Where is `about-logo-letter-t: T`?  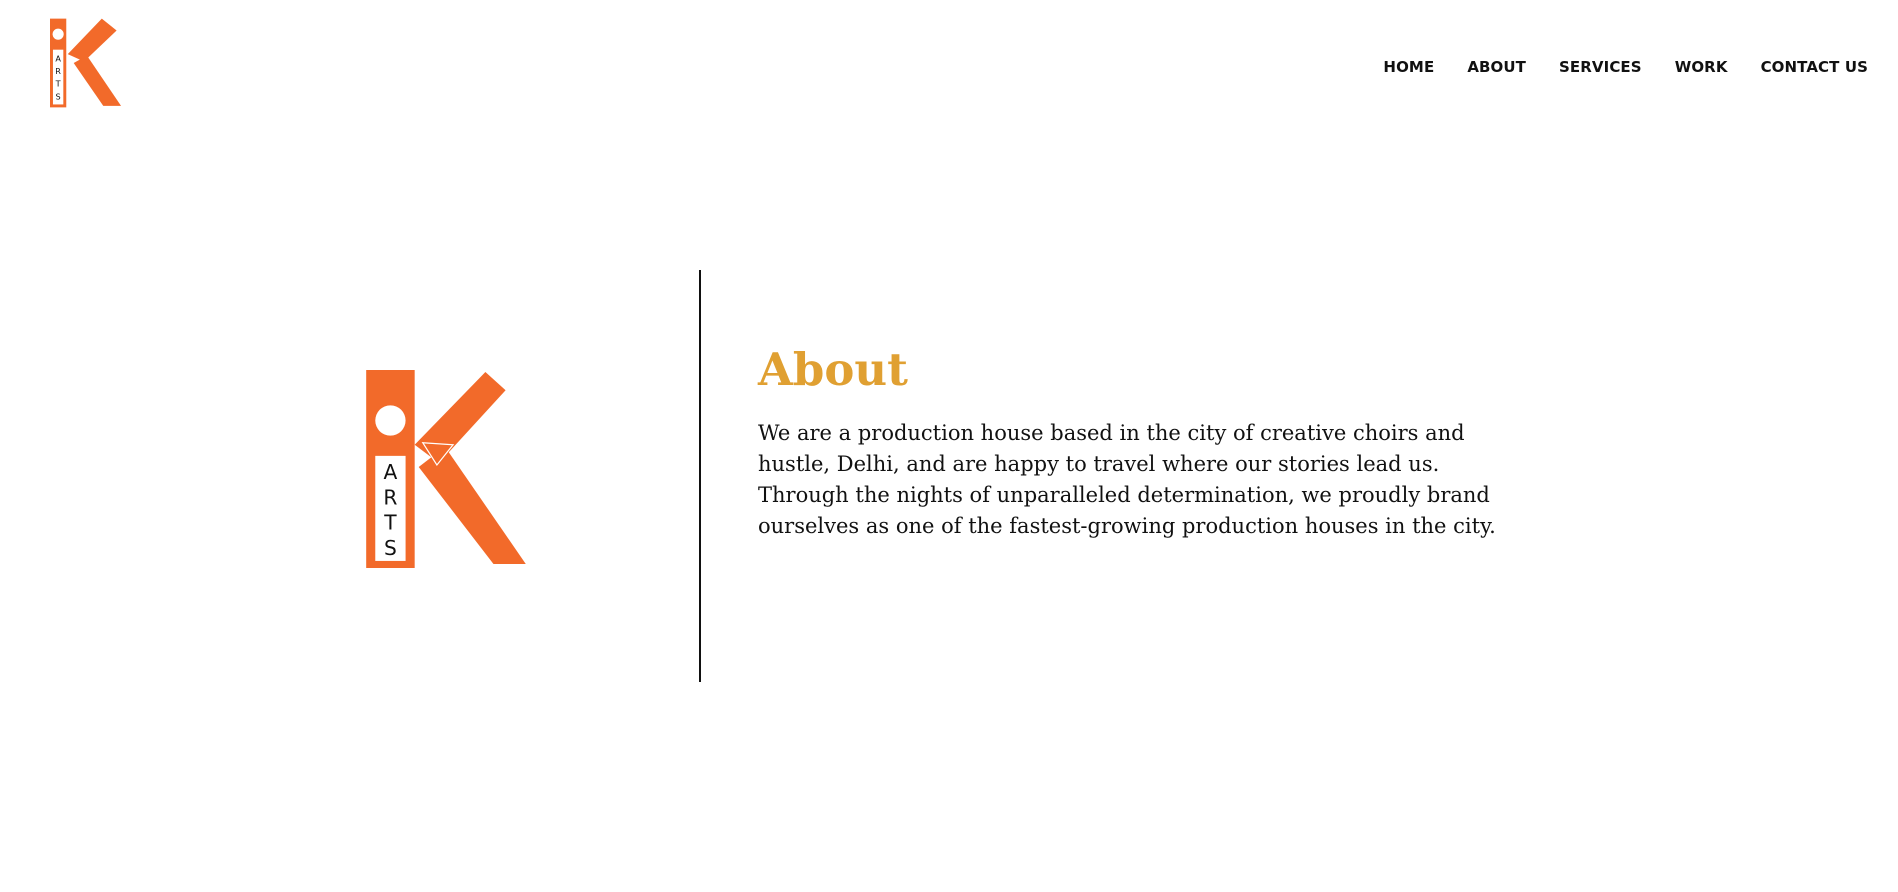
about-logo-letter-t: T is located at coordinates (390, 523).